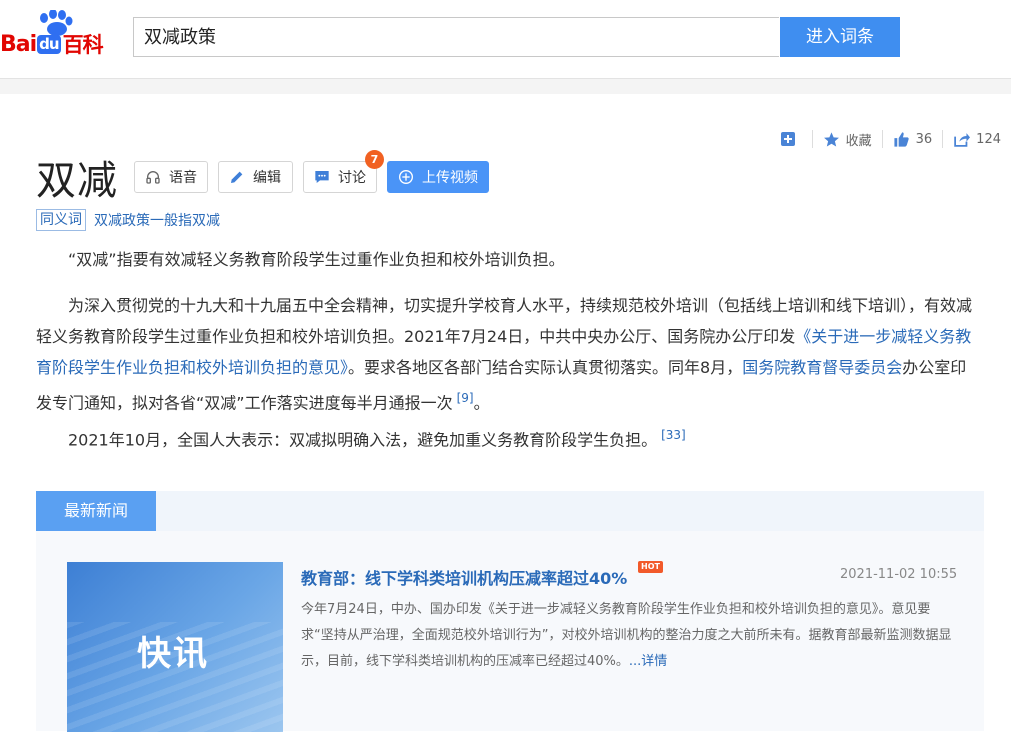  Describe the element at coordinates (899, 574) in the screenshot. I see `news-date: 2021-11-02 10:55` at that location.